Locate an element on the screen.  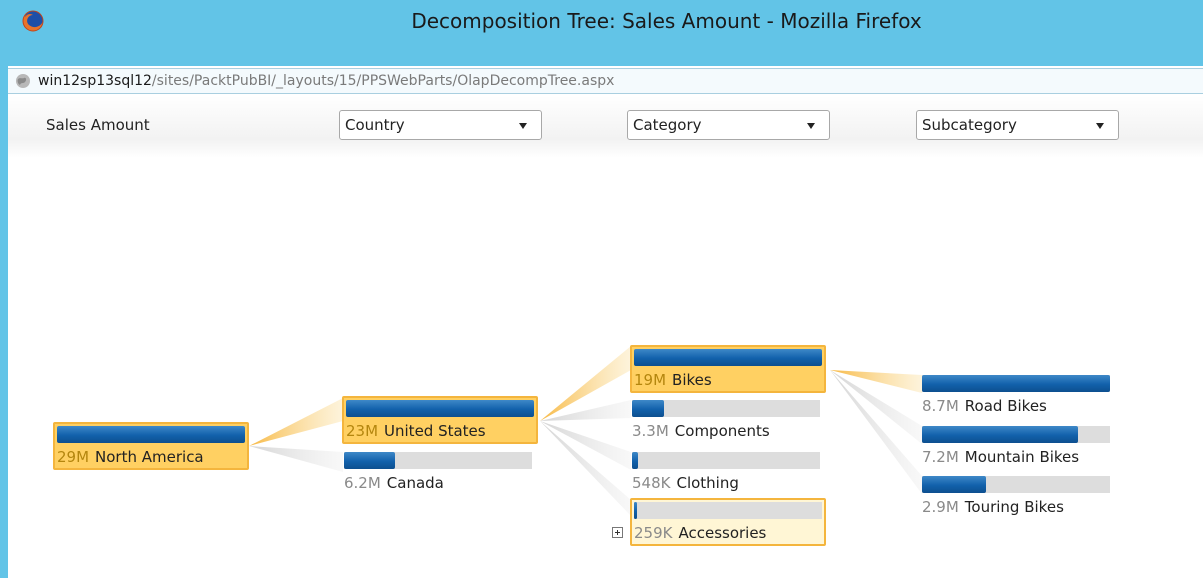
tree-node-bikes: 19M Bikes is located at coordinates (728, 369).